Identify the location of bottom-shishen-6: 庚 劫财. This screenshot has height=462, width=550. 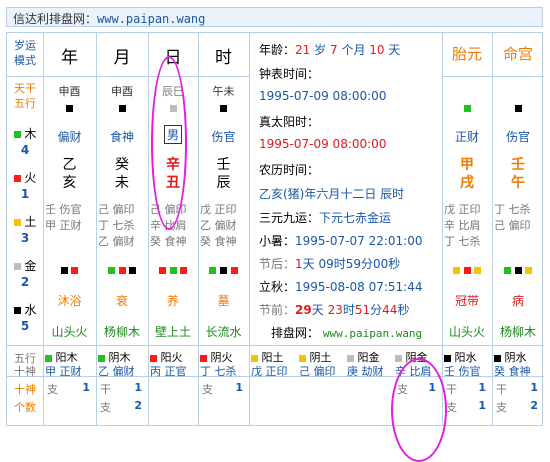
(365, 371).